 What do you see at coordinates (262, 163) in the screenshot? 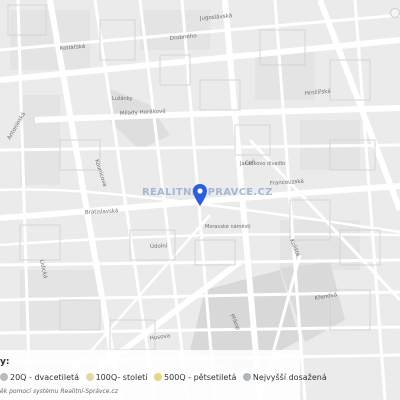
I see `place-label: Janáčkovo divadlo` at bounding box center [262, 163].